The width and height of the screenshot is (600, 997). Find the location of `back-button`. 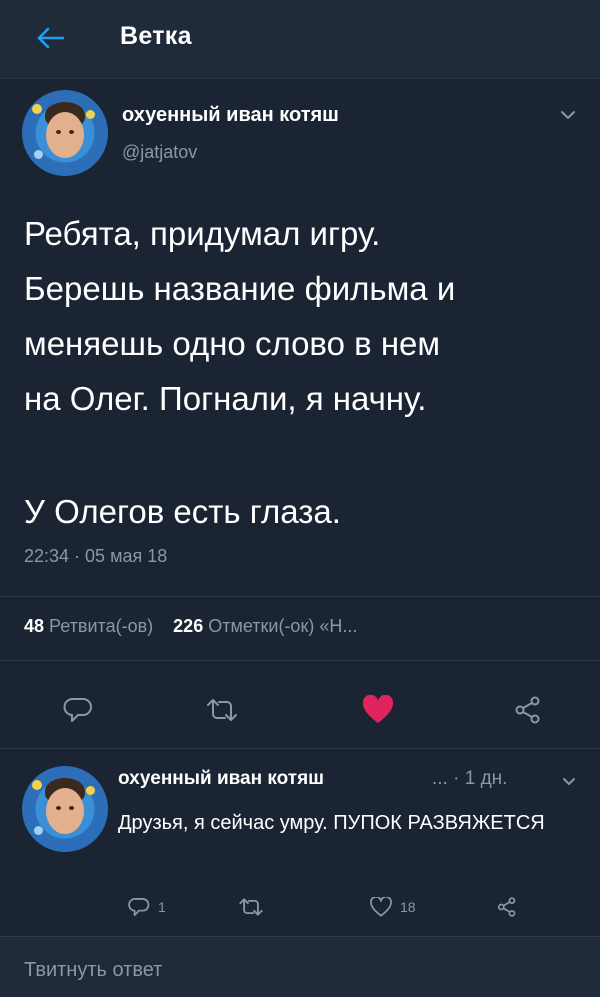

back-button is located at coordinates (50, 38).